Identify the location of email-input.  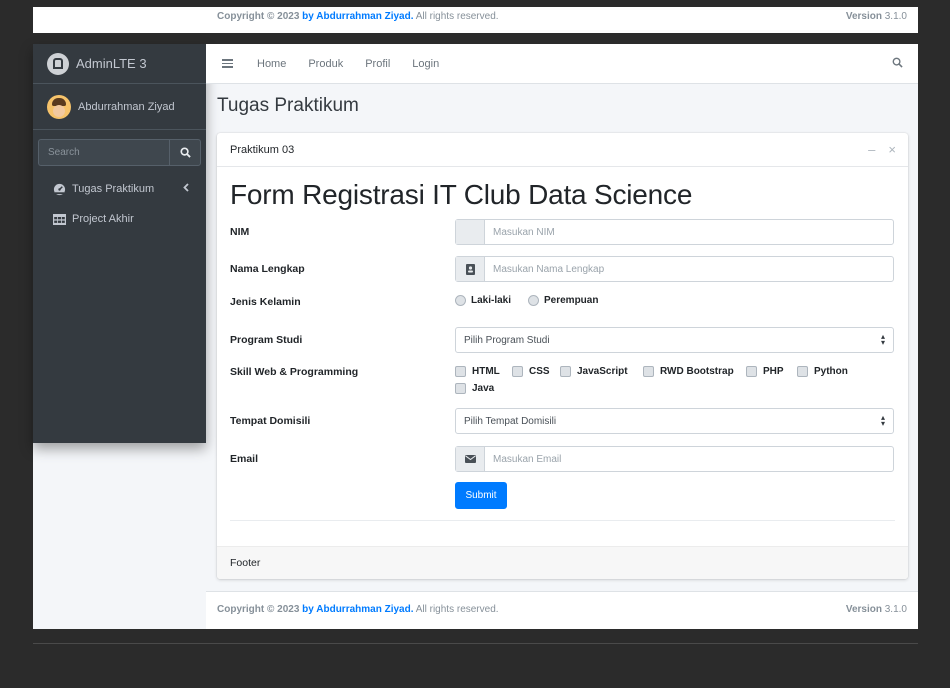
(689, 459).